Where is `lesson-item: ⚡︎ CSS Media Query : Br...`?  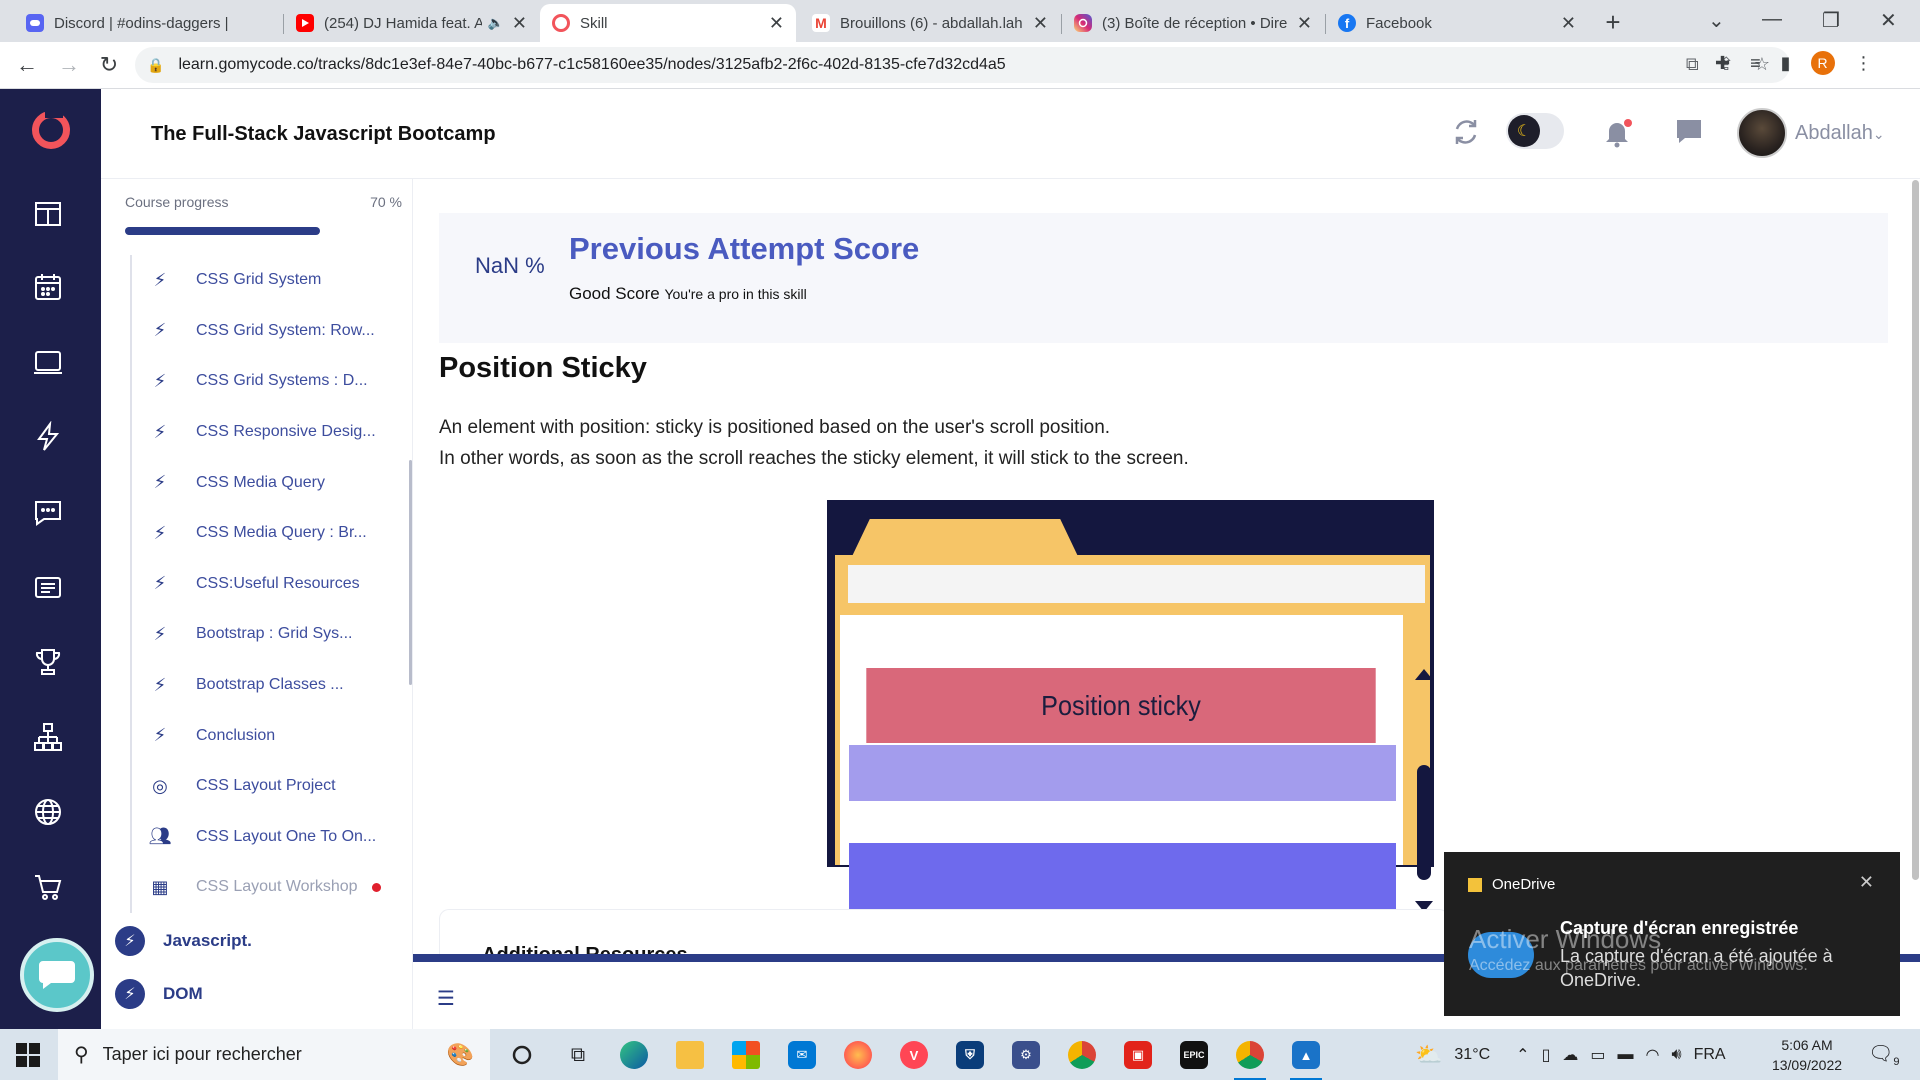 lesson-item: ⚡︎ CSS Media Query : Br... is located at coordinates (266, 533).